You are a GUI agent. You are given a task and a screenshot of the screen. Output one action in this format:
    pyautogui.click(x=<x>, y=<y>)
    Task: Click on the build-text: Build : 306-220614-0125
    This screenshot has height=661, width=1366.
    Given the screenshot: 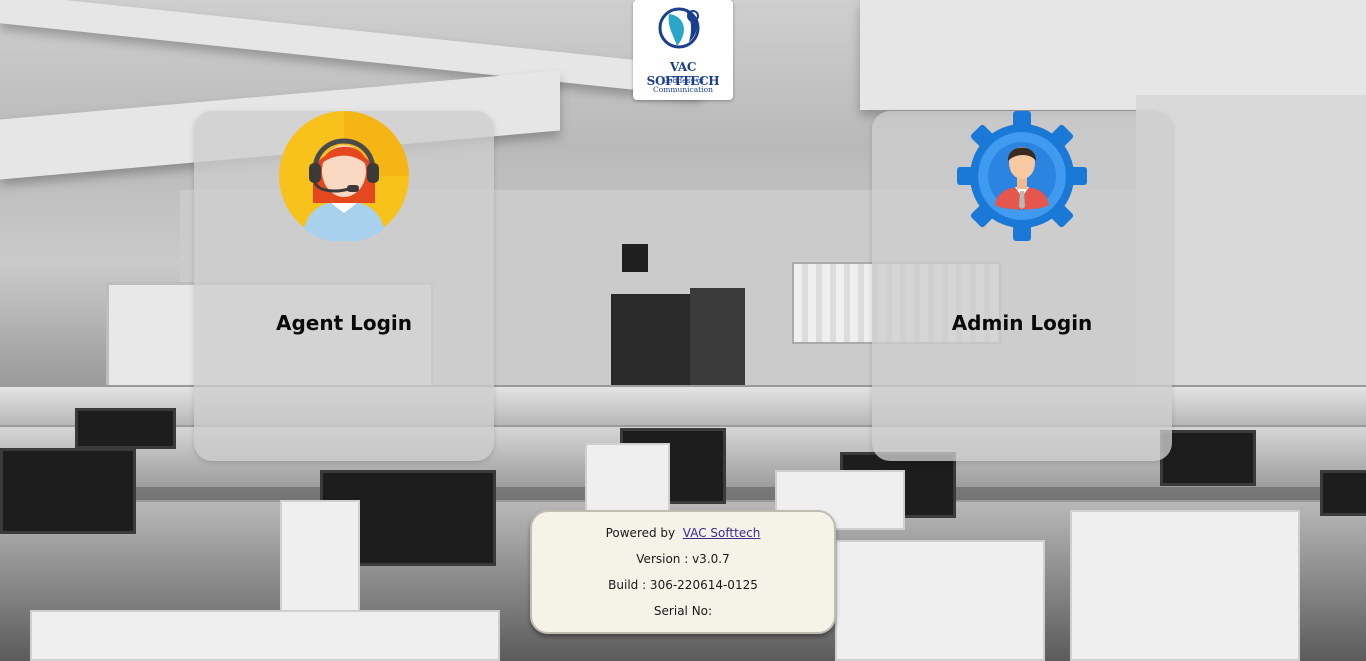 What is the action you would take?
    pyautogui.click(x=683, y=585)
    